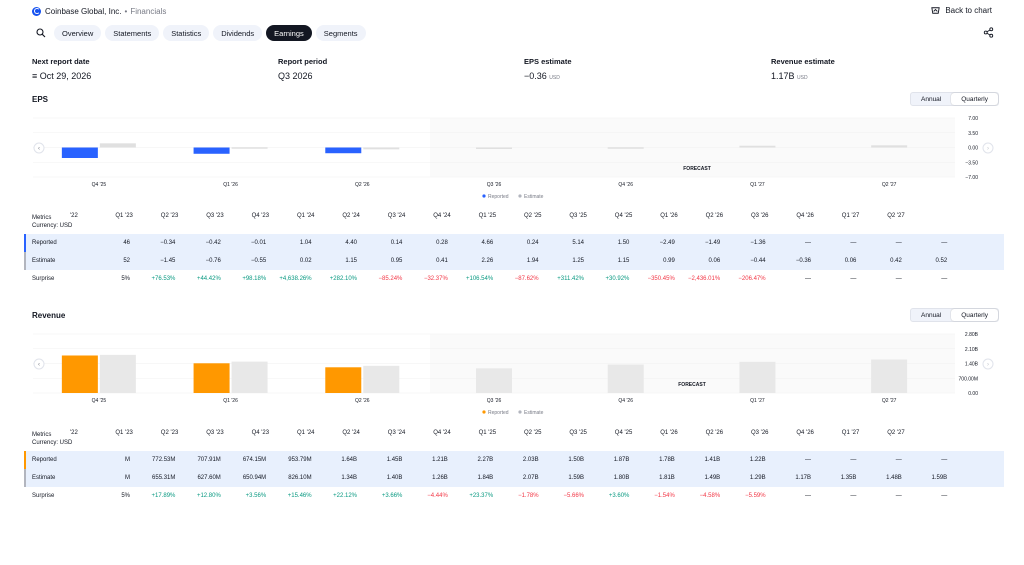 The image size is (1024, 565). What do you see at coordinates (783, 76) in the screenshot?
I see `revenue-estimate-value: 1.17B` at bounding box center [783, 76].